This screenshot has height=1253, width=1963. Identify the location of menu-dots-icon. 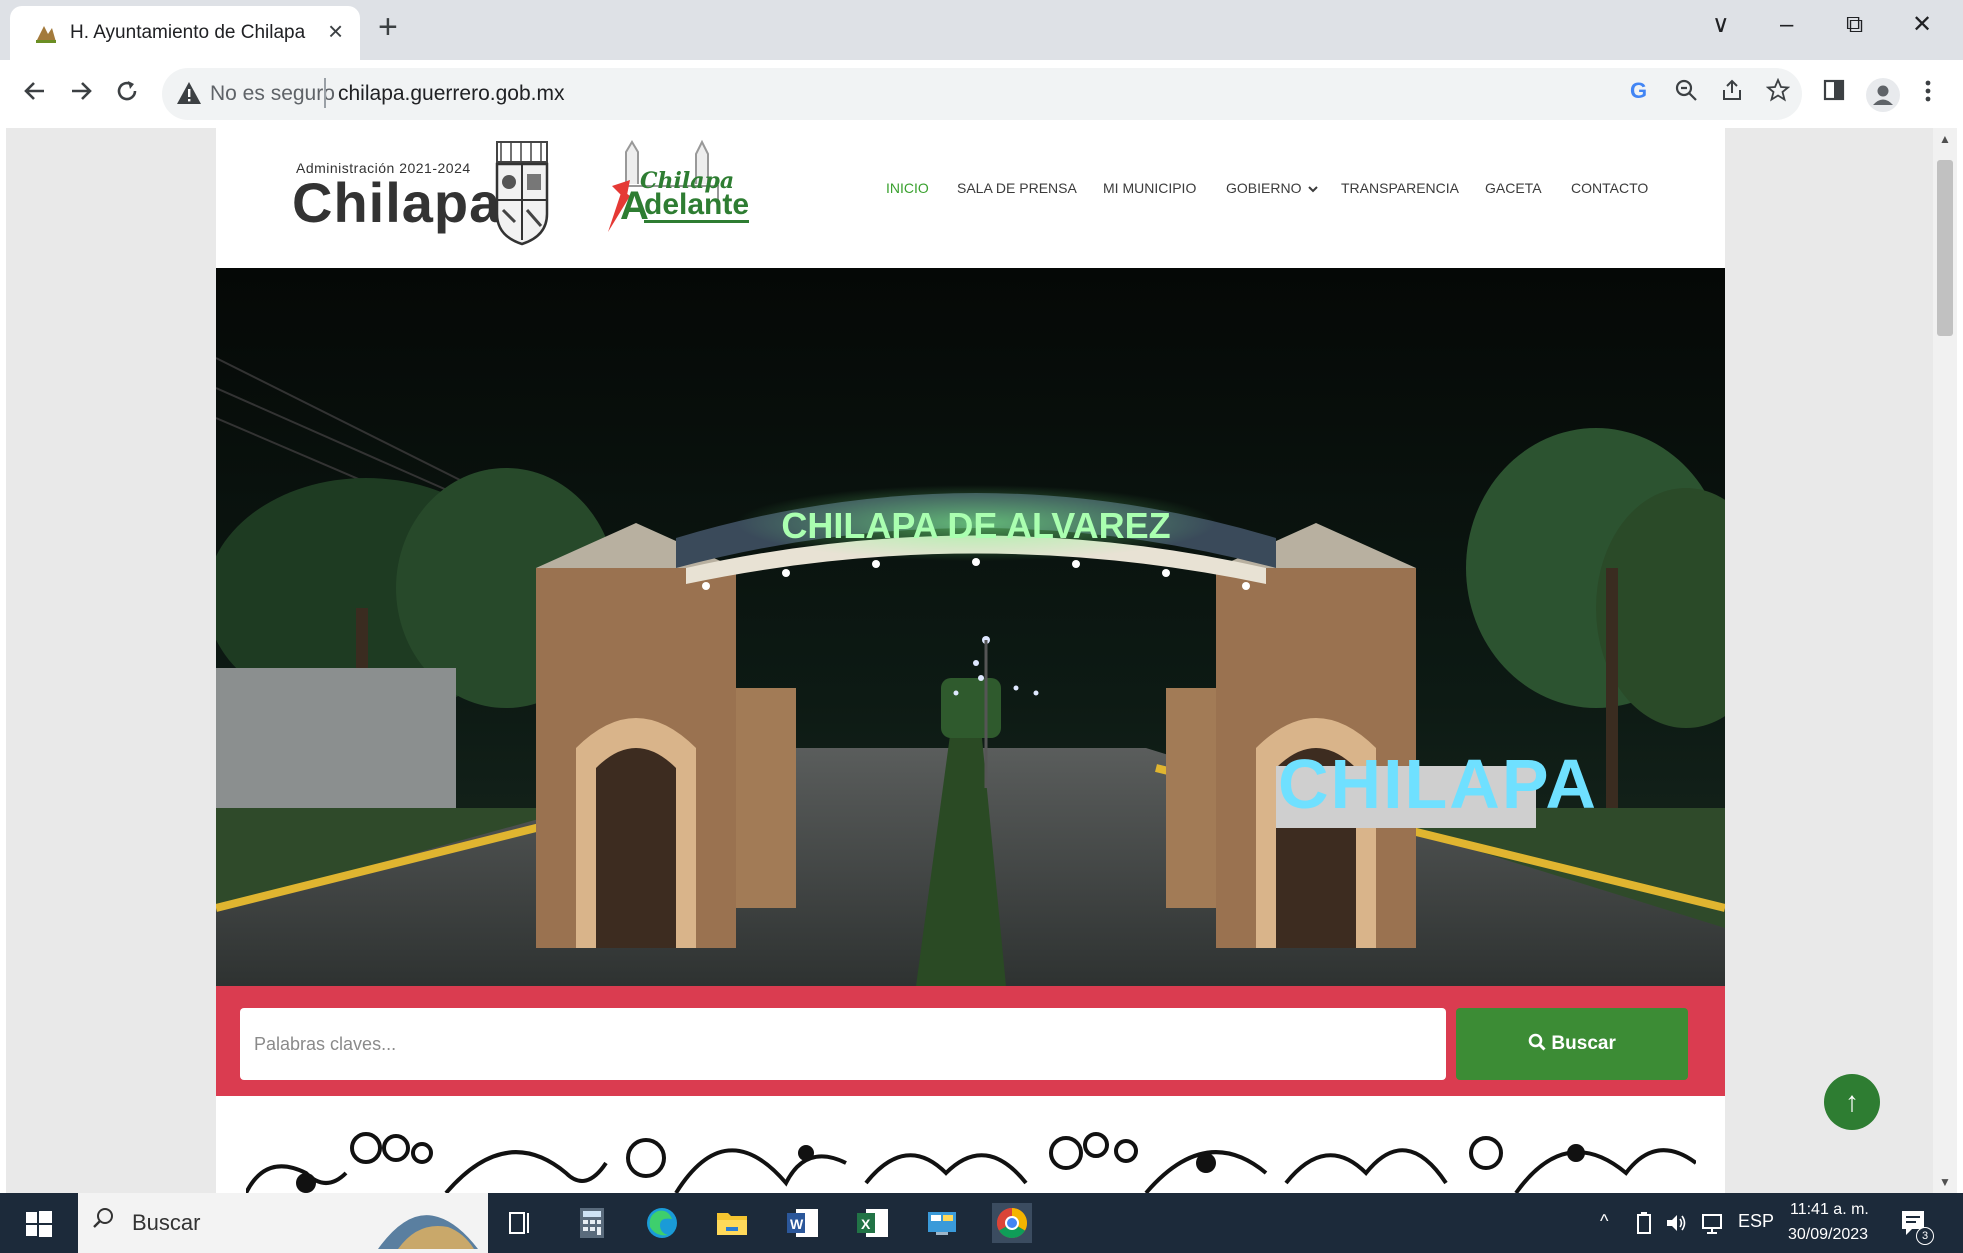
(1928, 91).